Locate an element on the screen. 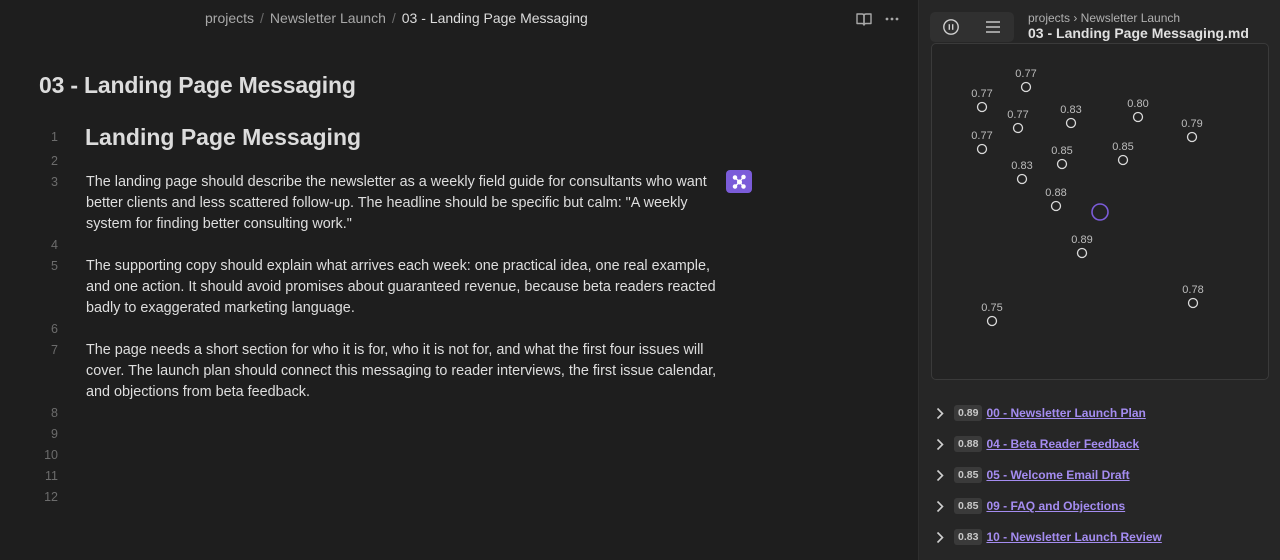  related-note-link: 04 - Beta Reader Feedback is located at coordinates (1062, 444).